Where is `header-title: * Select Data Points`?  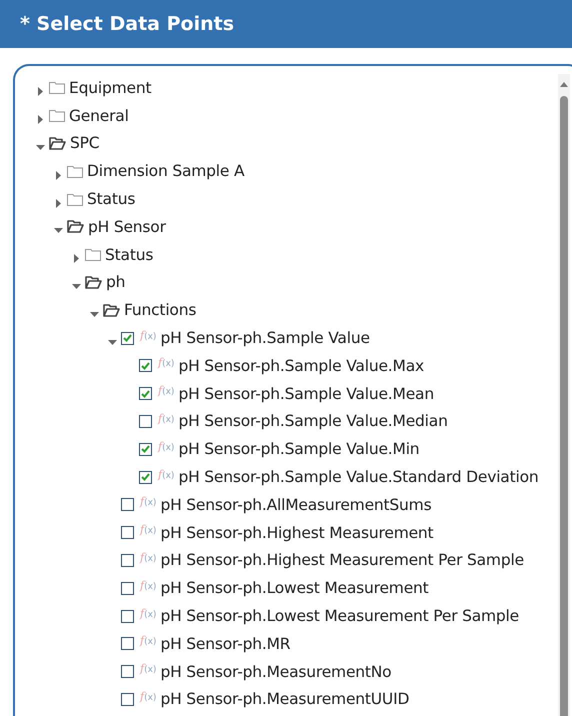
header-title: * Select Data Points is located at coordinates (127, 24).